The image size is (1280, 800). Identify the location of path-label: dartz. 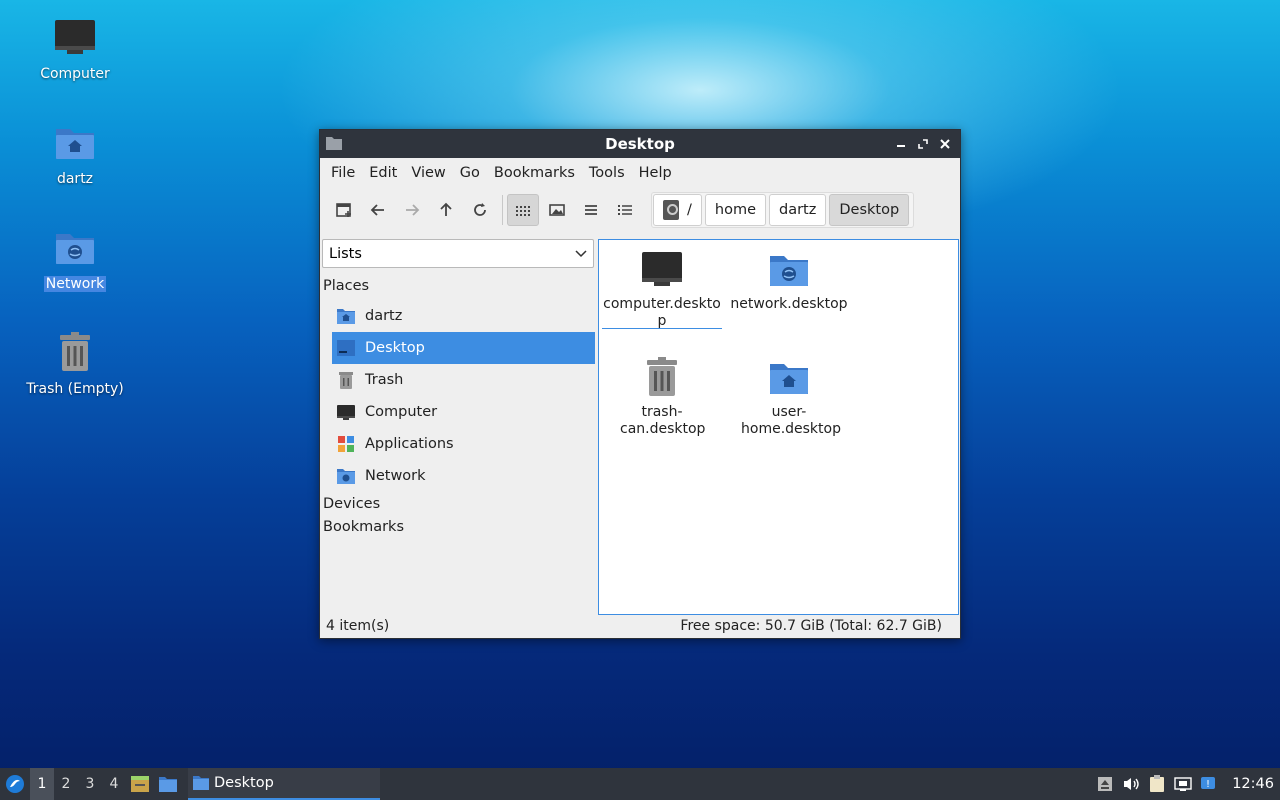
(798, 210).